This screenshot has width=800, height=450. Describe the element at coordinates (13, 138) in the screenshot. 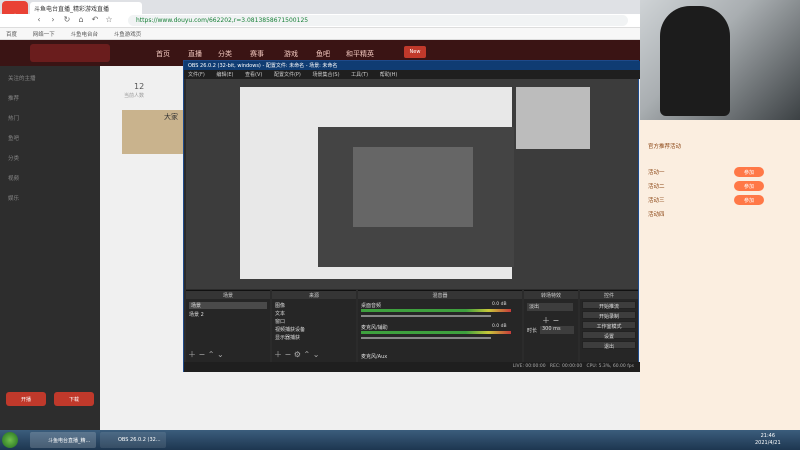

I see `sidebar-item: 鱼吧` at that location.